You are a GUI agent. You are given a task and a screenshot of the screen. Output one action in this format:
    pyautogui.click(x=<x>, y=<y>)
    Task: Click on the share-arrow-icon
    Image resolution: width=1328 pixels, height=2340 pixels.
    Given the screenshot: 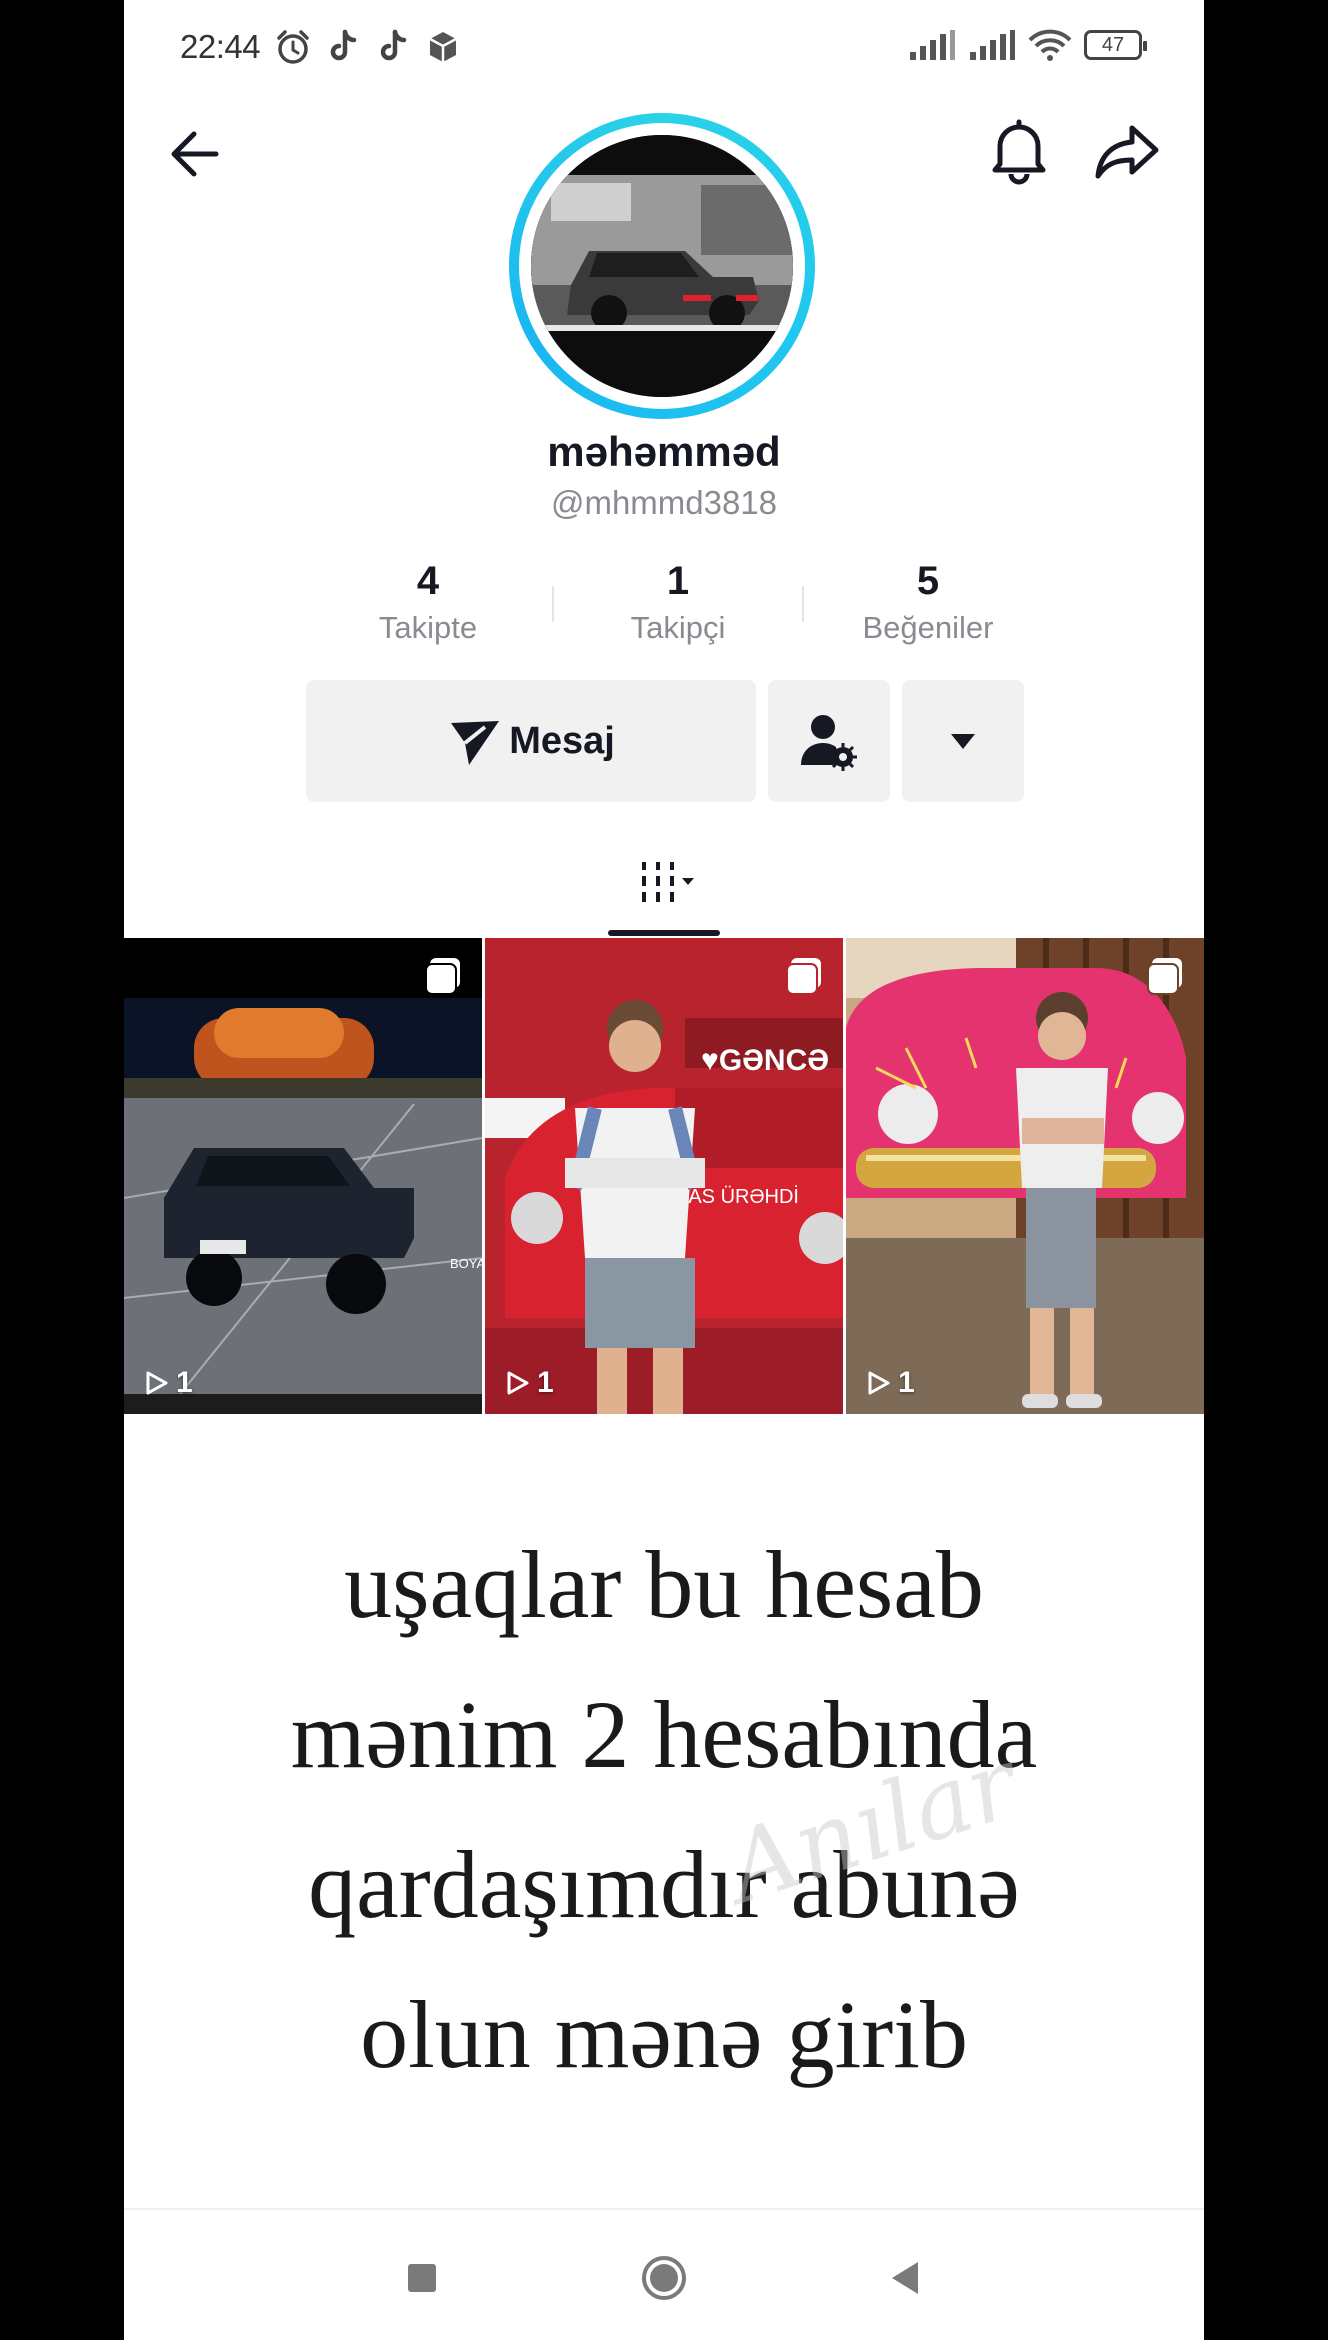 What is the action you would take?
    pyautogui.click(x=1127, y=152)
    